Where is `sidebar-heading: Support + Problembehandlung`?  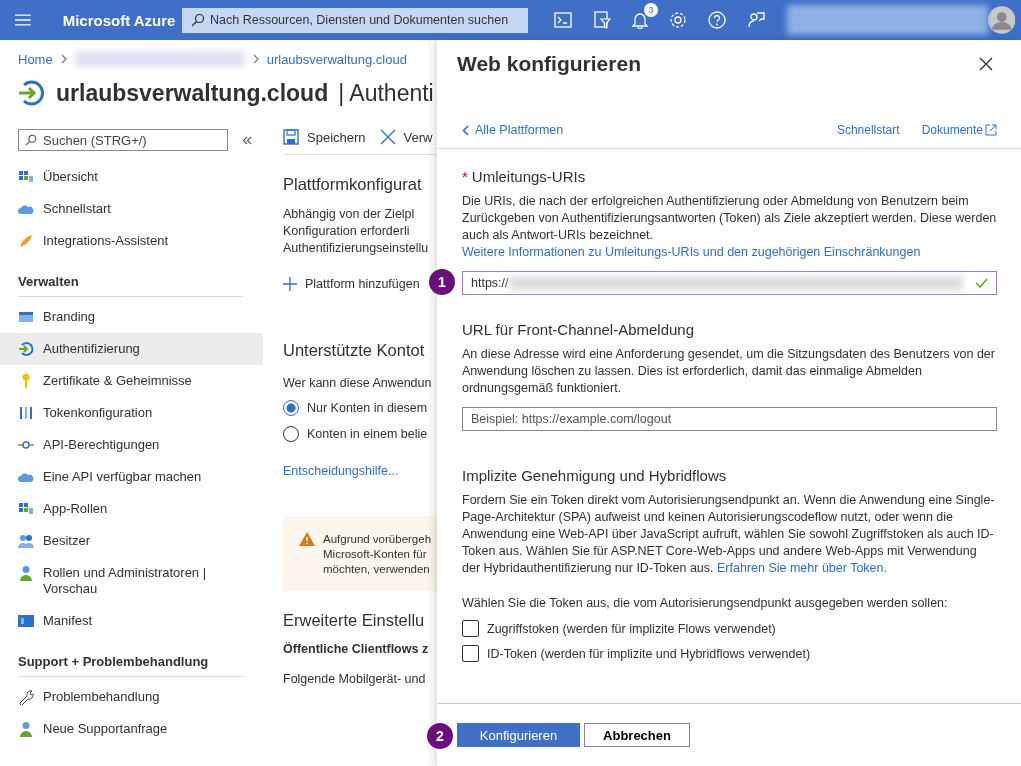
sidebar-heading: Support + Problembehandlung is located at coordinates (130, 665).